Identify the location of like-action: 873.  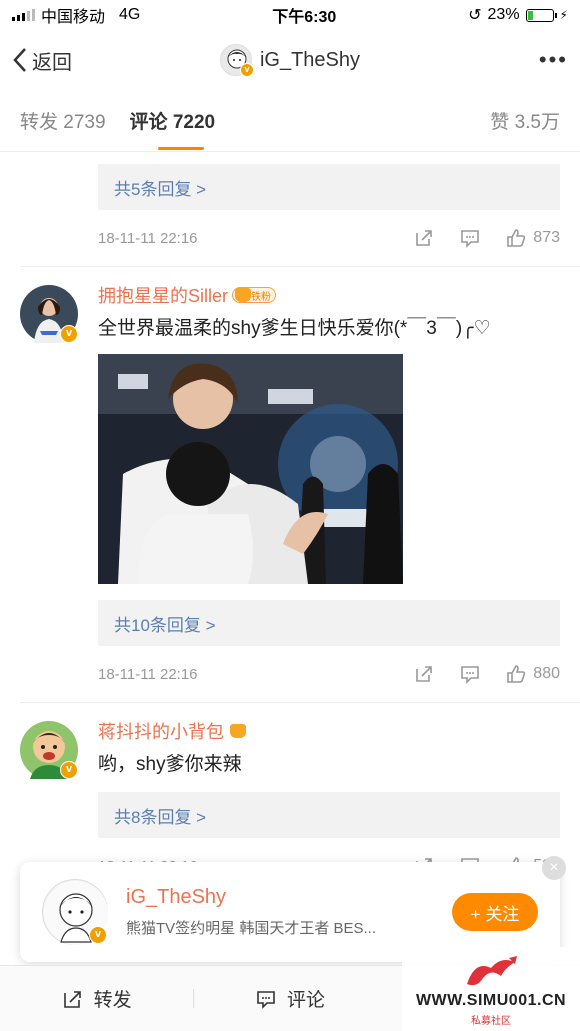
(532, 238).